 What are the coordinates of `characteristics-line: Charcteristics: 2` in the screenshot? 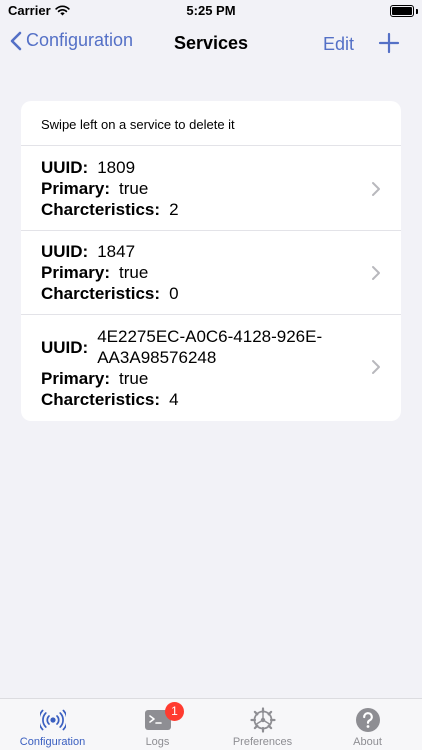 It's located at (221, 209).